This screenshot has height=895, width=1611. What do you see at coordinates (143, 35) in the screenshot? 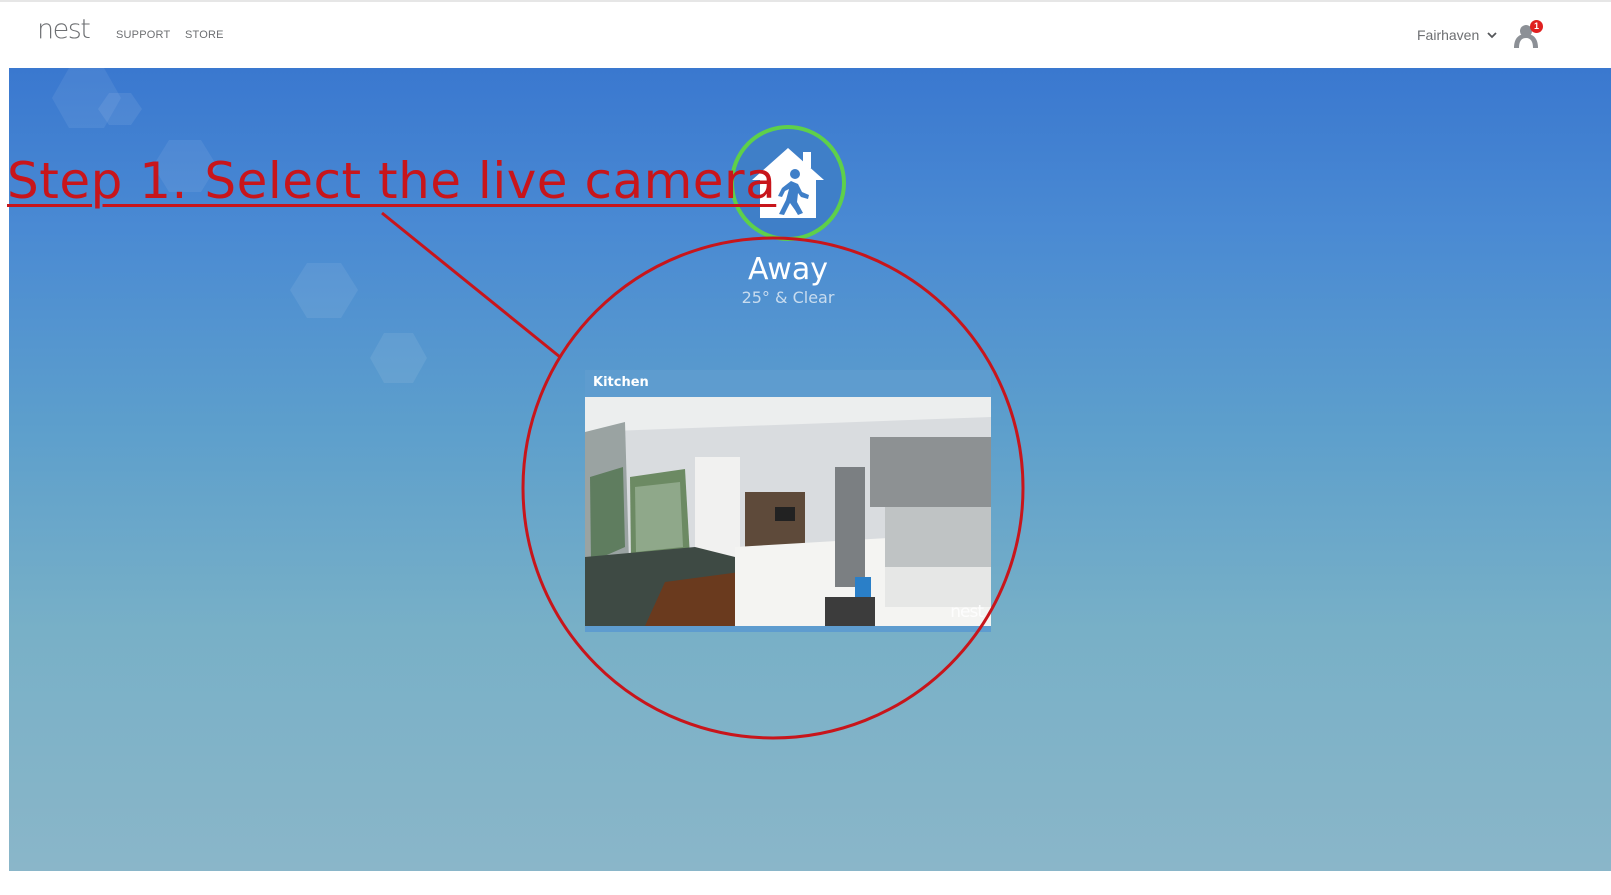
I see `nav-support-link: SUPPORT` at bounding box center [143, 35].